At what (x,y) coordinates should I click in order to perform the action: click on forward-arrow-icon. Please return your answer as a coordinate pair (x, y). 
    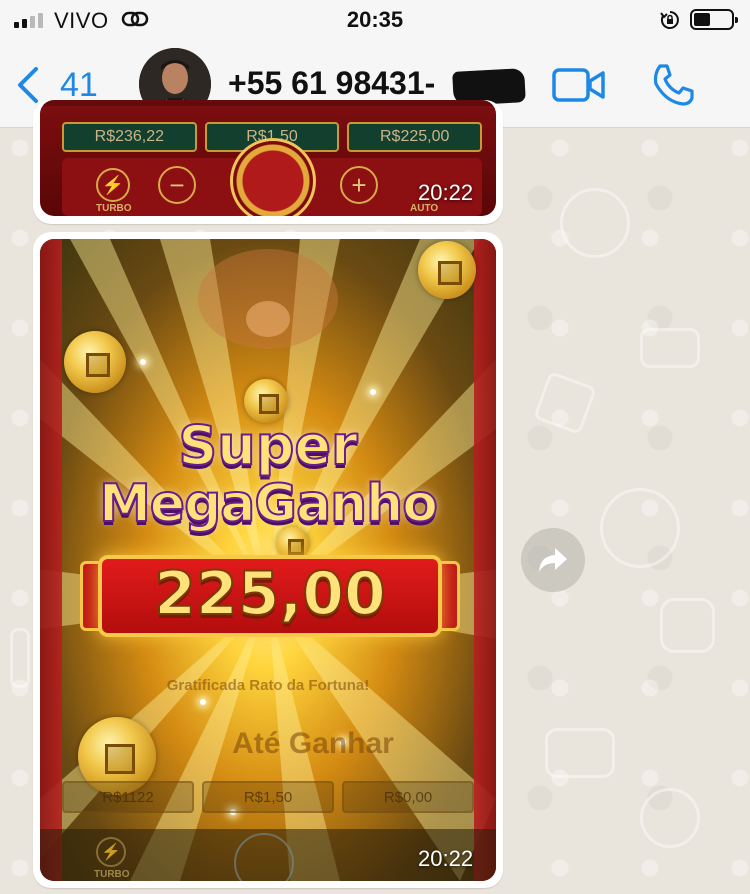
    Looking at the image, I should click on (553, 560).